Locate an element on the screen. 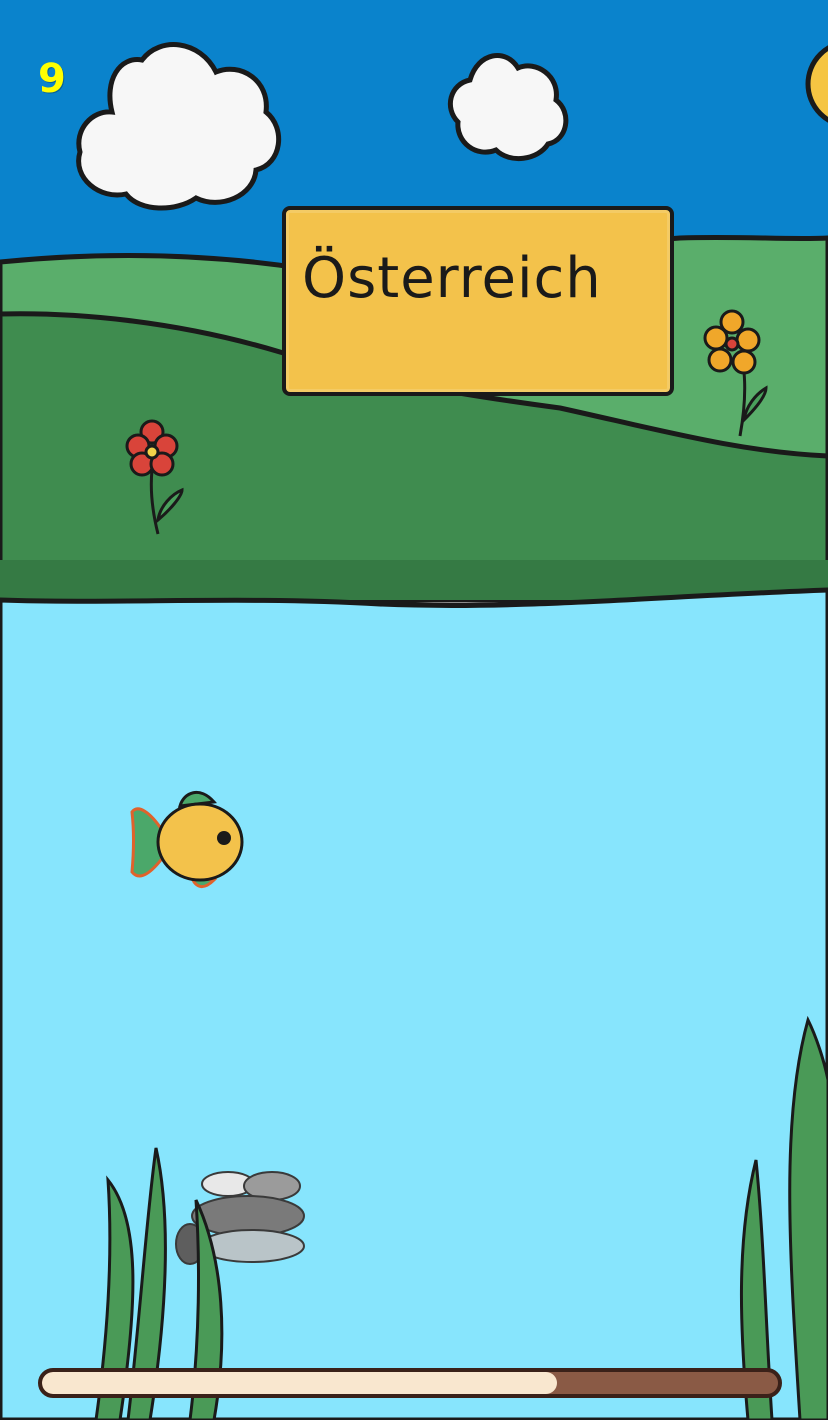 This screenshot has height=1420, width=828. word-sign: Österreich is located at coordinates (478, 301).